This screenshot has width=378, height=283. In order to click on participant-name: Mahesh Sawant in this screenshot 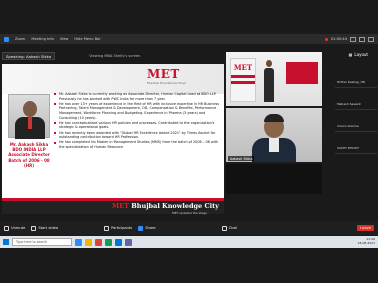, I will do `click(349, 104)`.